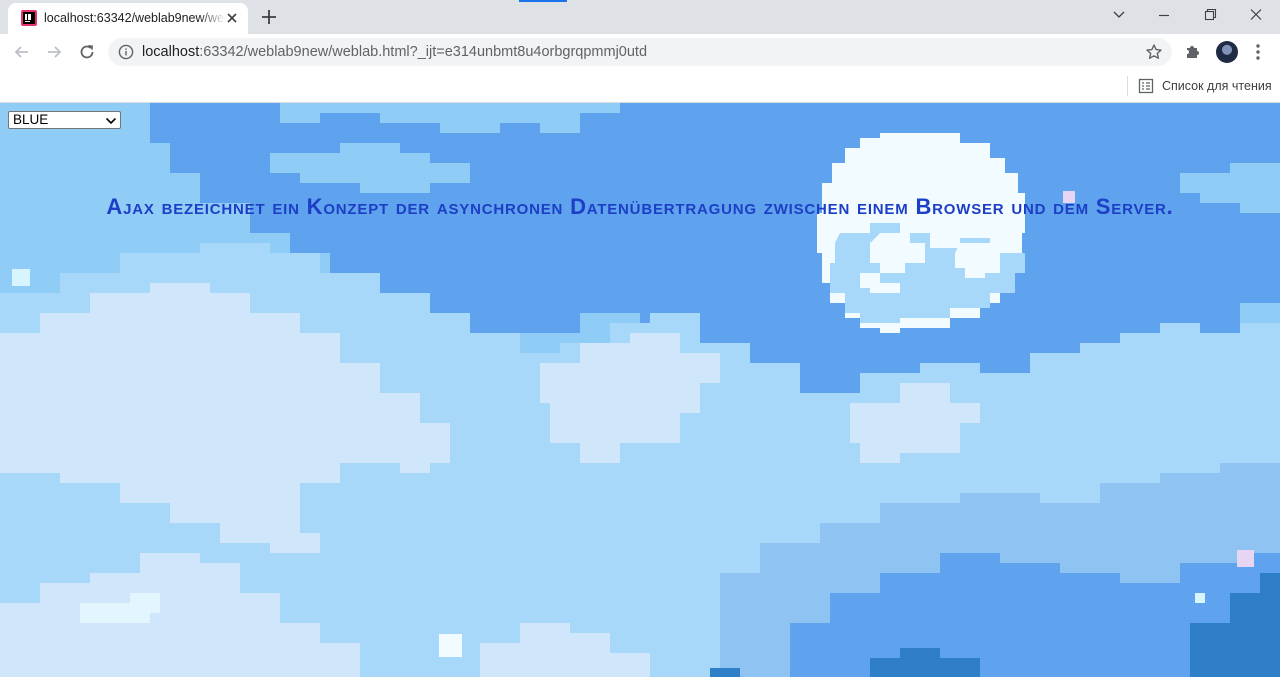 This screenshot has height=677, width=1280. I want to click on intellij-idea-icon, so click(29, 18).